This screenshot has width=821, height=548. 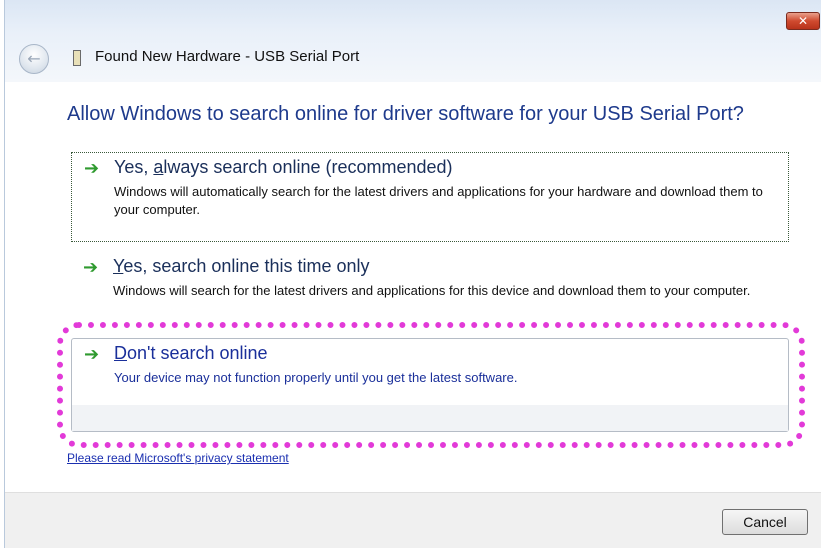 What do you see at coordinates (765, 522) in the screenshot?
I see `cancel-button: Cancel` at bounding box center [765, 522].